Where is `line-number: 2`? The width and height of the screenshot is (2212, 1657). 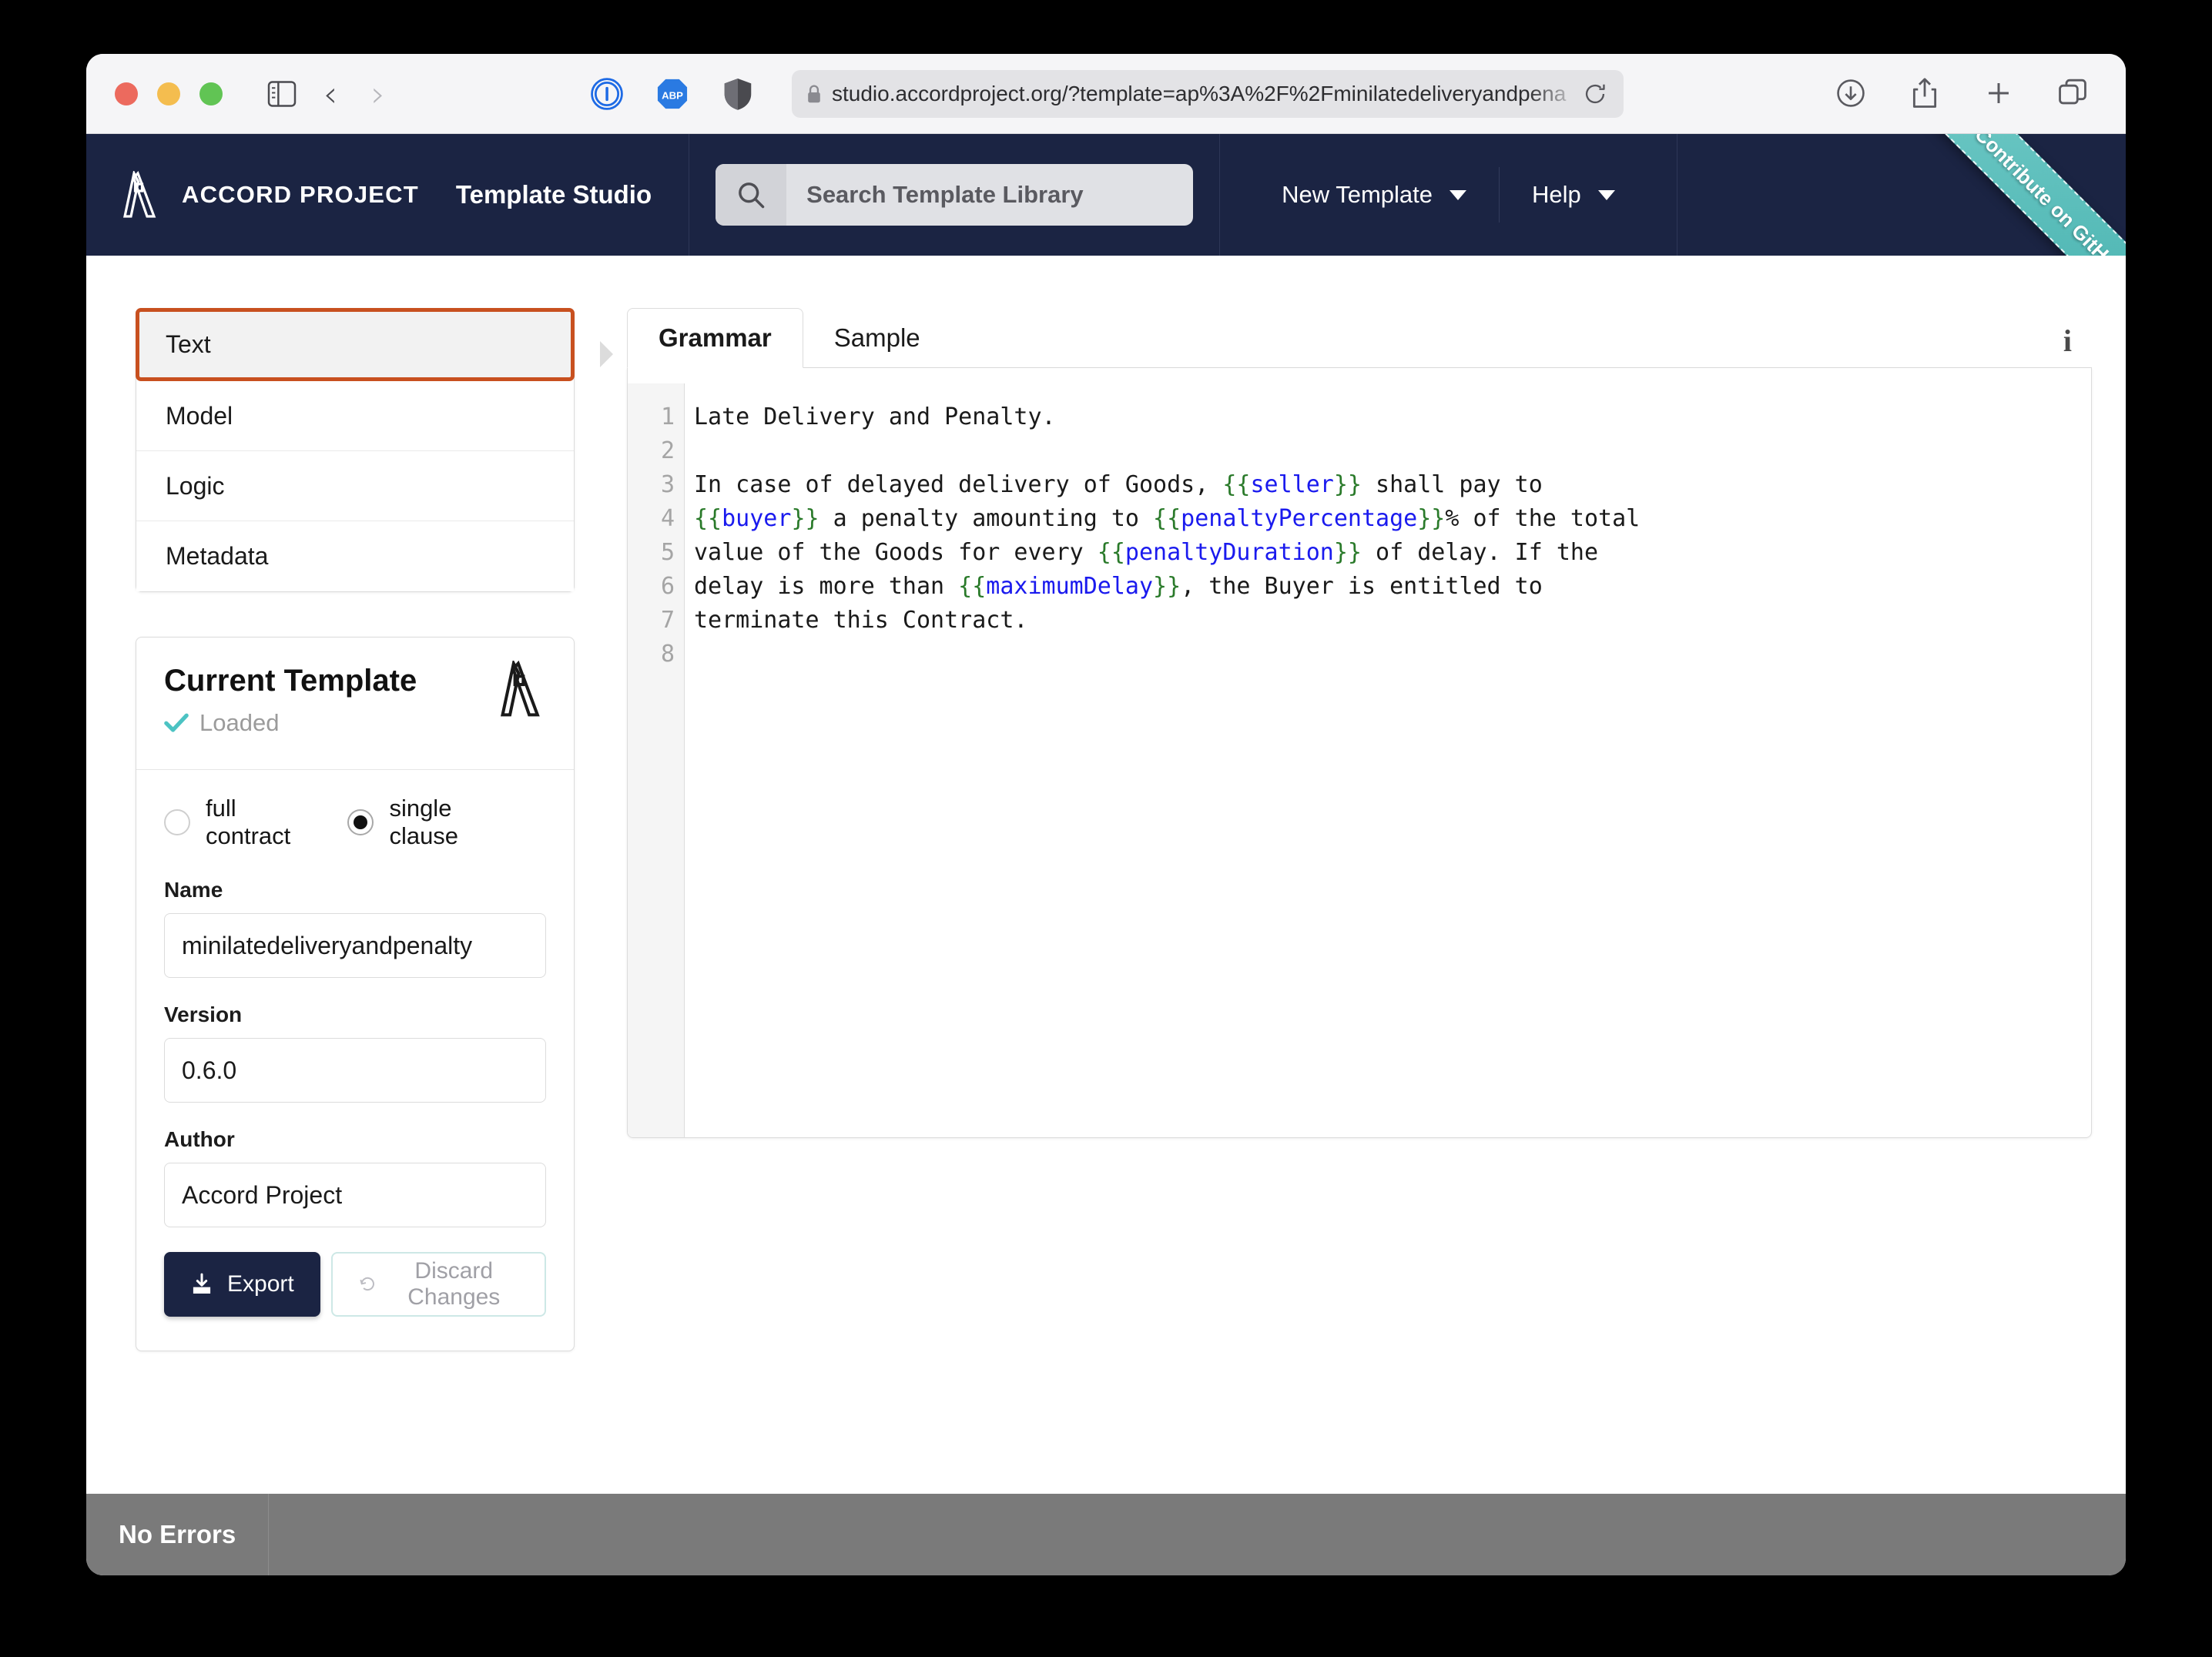
line-number: 2 is located at coordinates (667, 450).